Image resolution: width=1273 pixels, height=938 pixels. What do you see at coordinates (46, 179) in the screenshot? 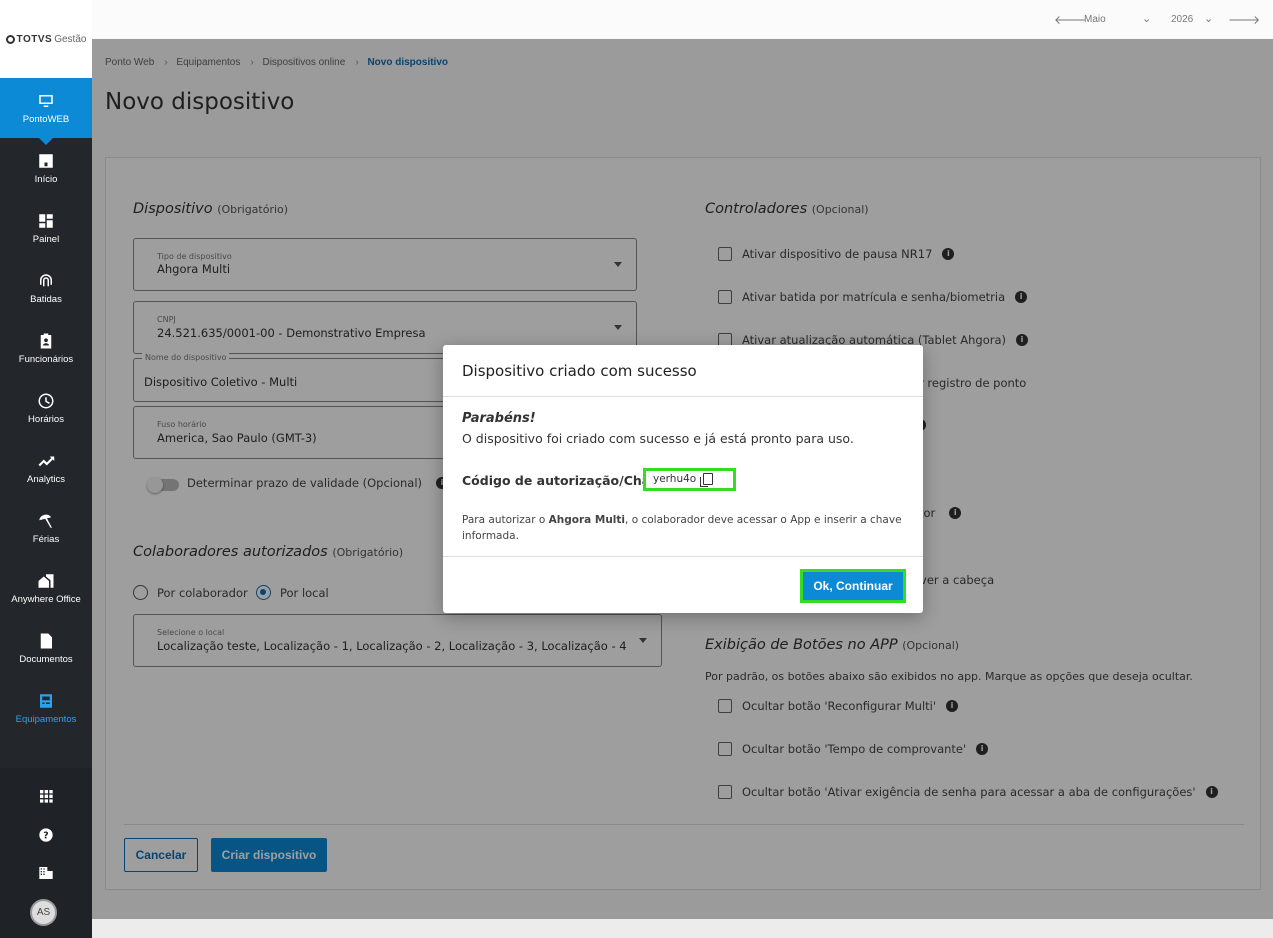
I see `sidebar-item-label: Início` at bounding box center [46, 179].